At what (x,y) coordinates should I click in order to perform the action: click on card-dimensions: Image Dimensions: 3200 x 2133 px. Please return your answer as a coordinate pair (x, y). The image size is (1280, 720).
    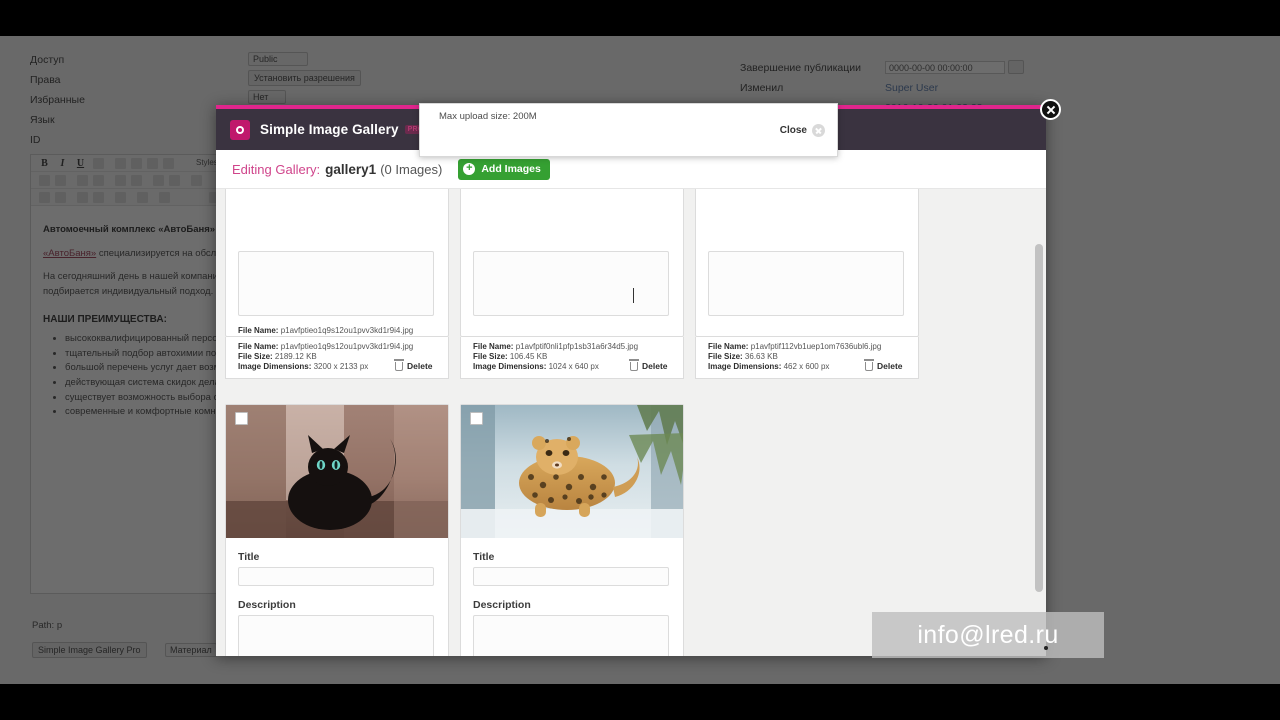
    Looking at the image, I should click on (303, 367).